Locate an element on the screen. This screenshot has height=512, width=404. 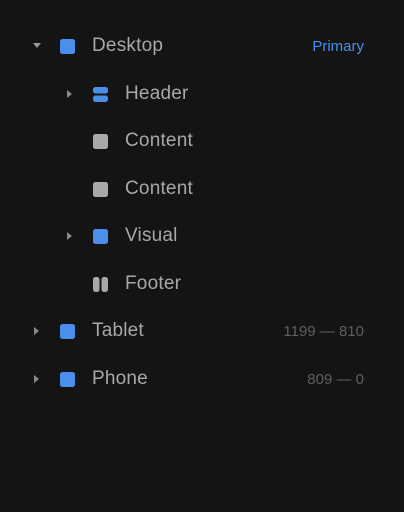
layer-row-header: Header is located at coordinates (202, 94).